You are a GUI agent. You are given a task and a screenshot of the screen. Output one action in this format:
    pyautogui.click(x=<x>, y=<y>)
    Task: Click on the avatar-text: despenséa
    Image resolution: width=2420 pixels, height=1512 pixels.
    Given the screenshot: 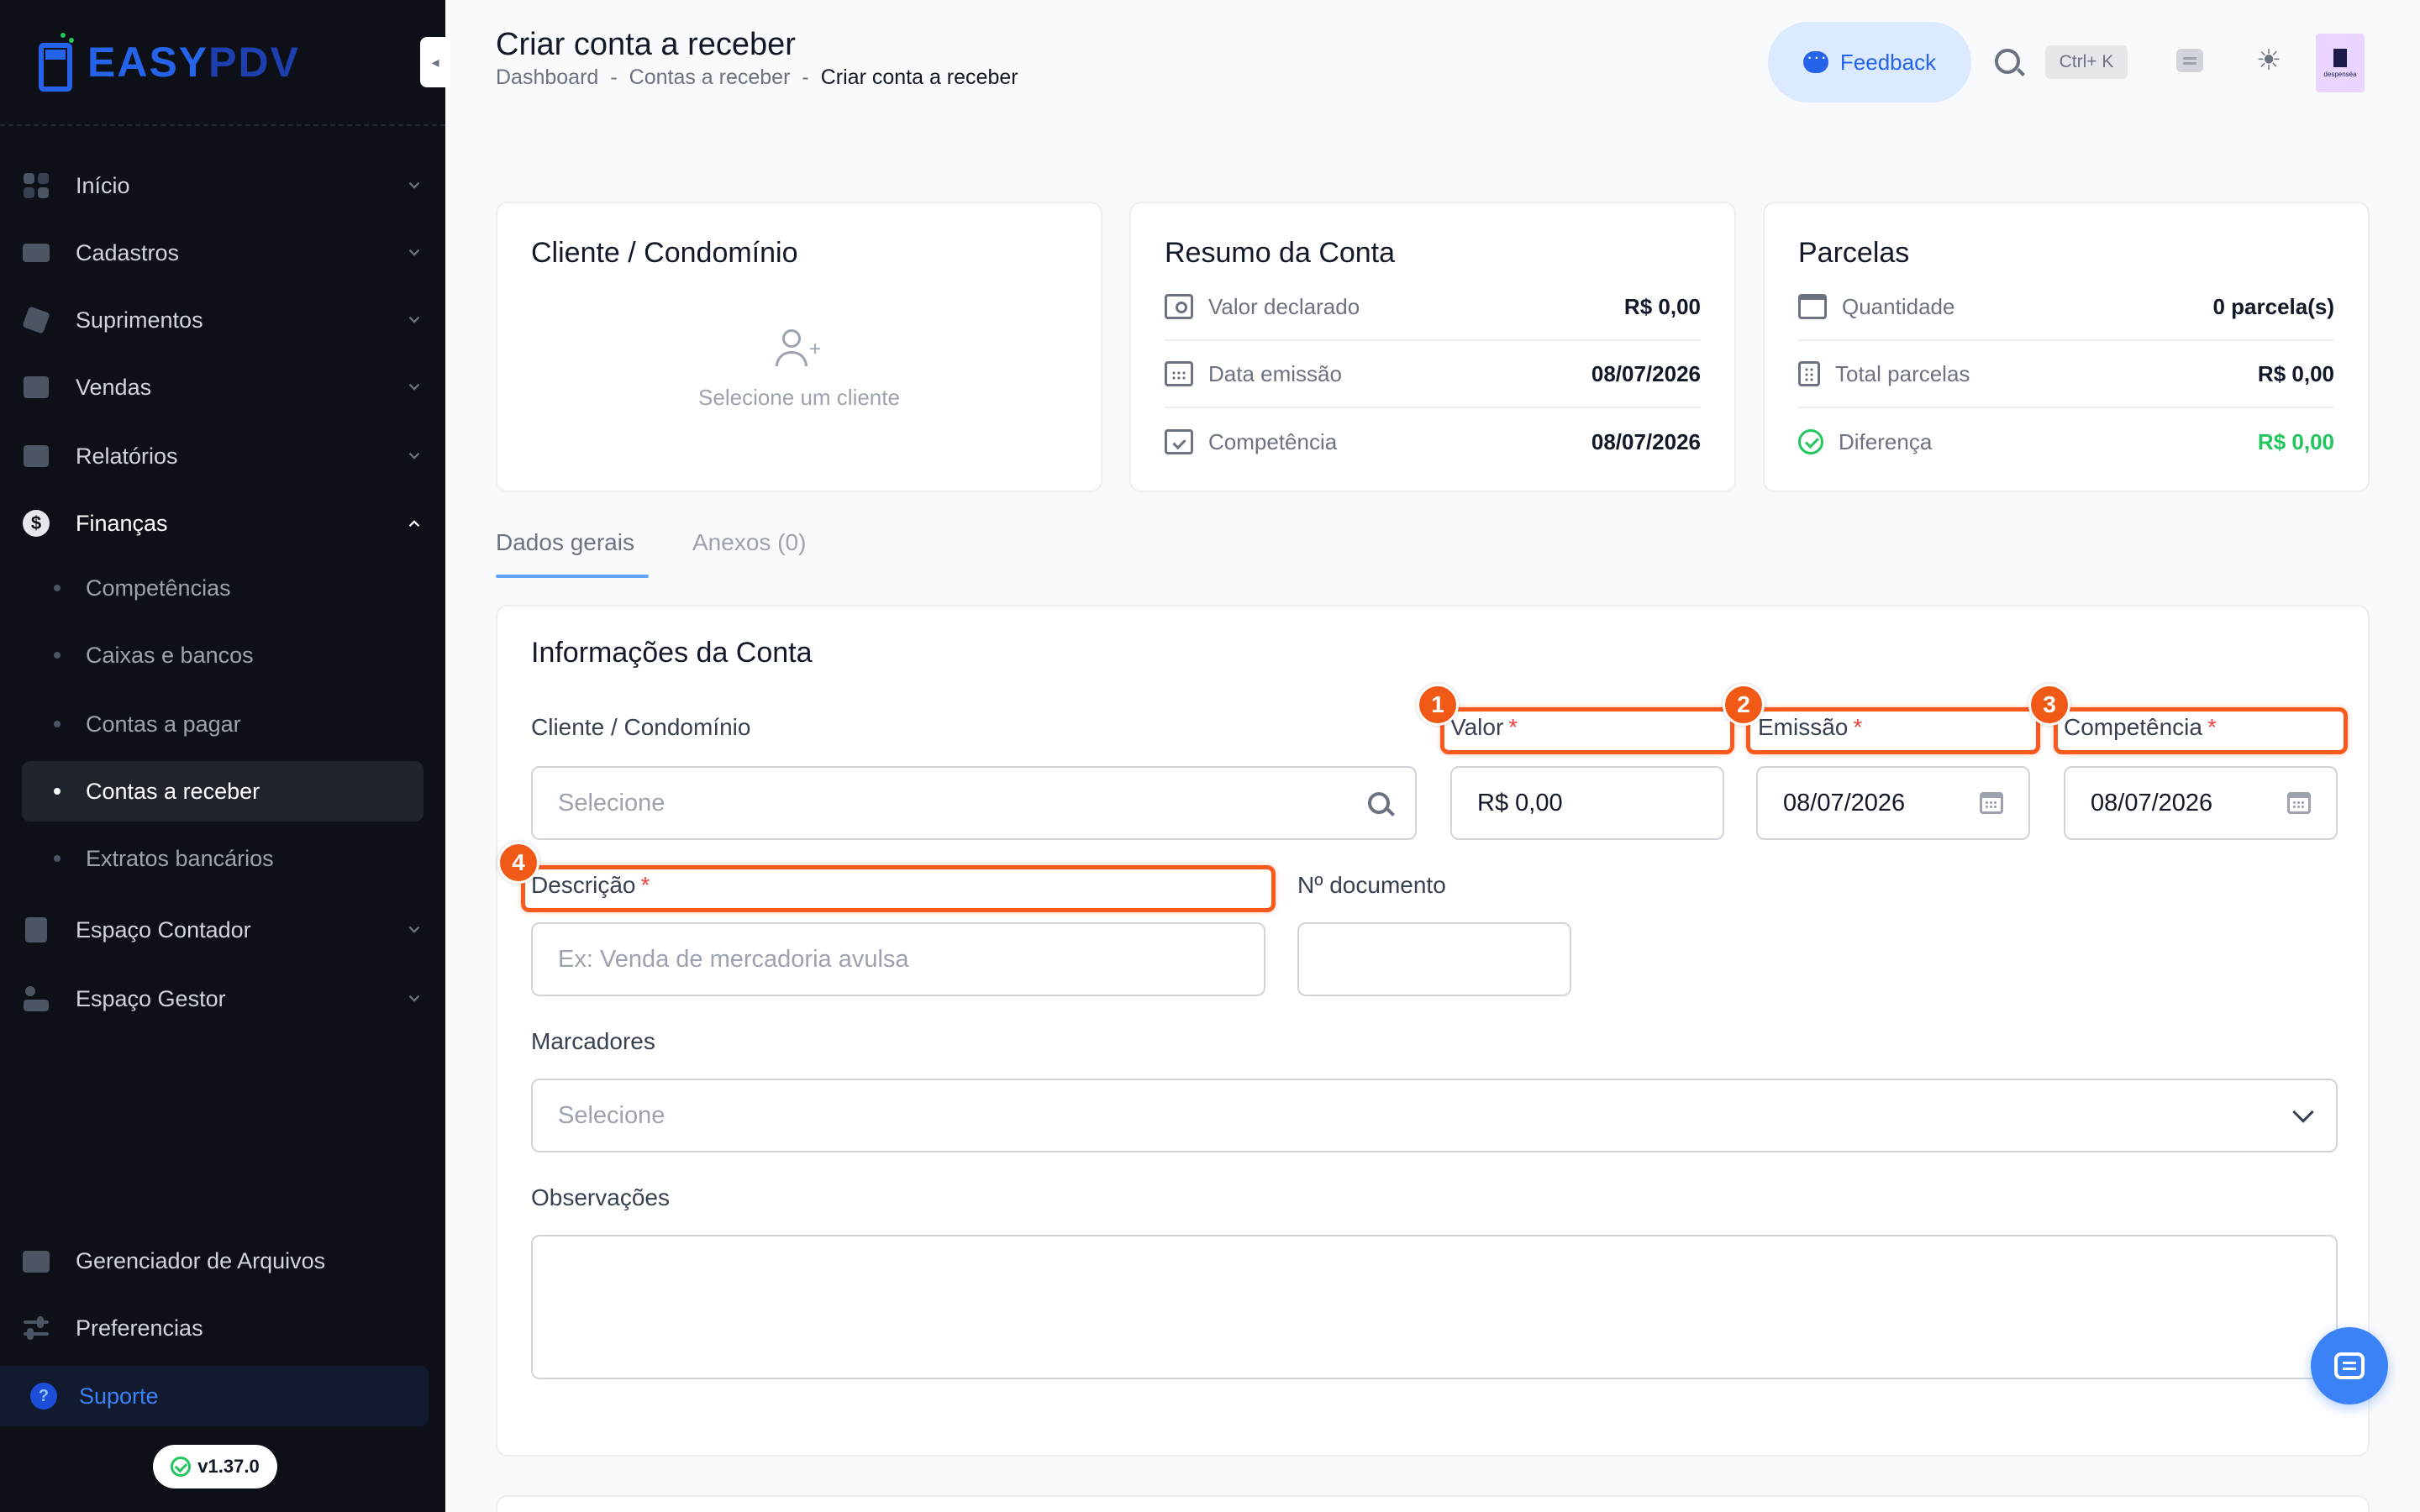 What is the action you would take?
    pyautogui.click(x=2340, y=74)
    